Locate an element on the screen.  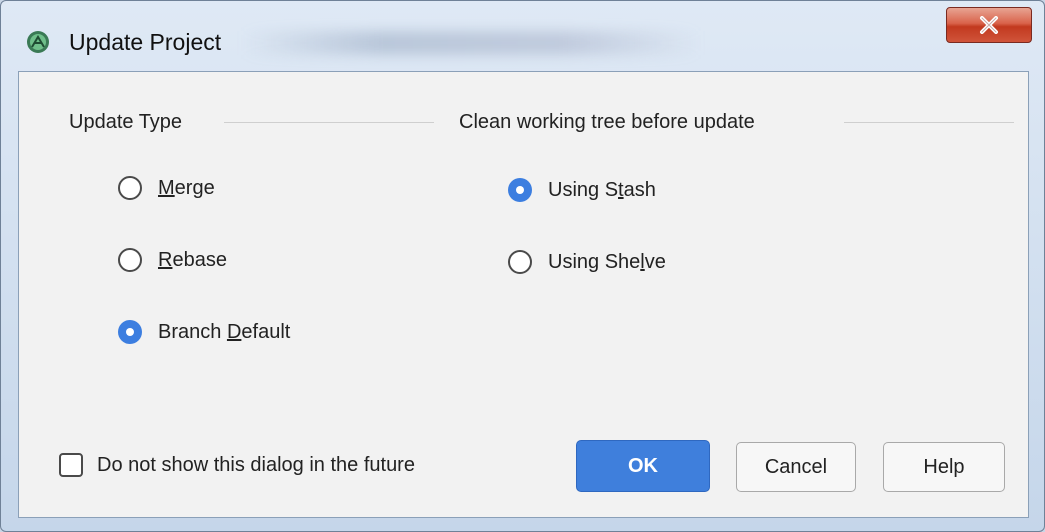
dont-show-again-checkbox: Do not show this dialog in the future is located at coordinates (237, 465).